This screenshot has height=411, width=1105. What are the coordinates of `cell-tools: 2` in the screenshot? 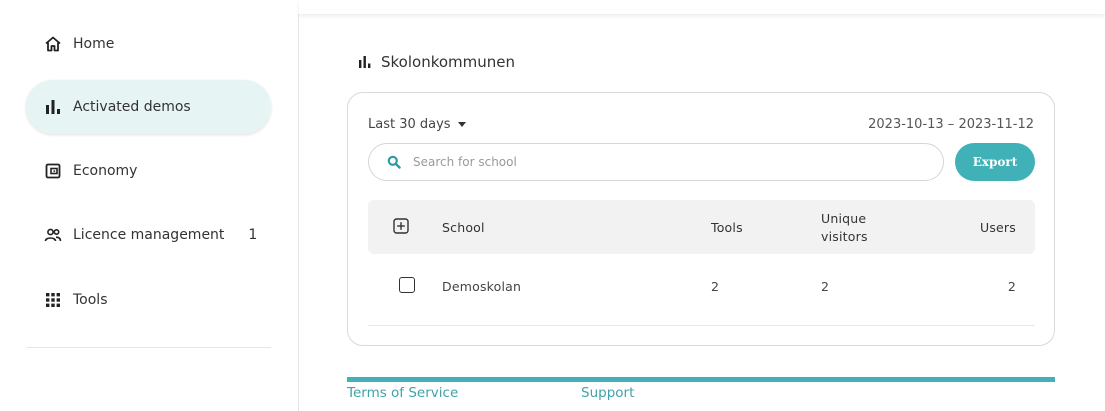 It's located at (715, 286).